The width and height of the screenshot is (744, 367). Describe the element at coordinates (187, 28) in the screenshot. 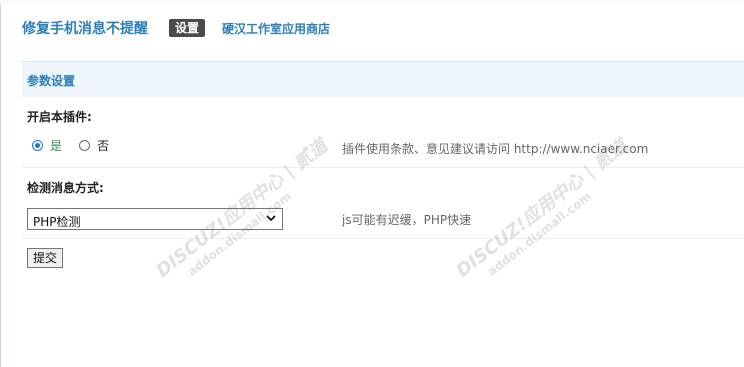

I see `tab-settings: 设置` at that location.